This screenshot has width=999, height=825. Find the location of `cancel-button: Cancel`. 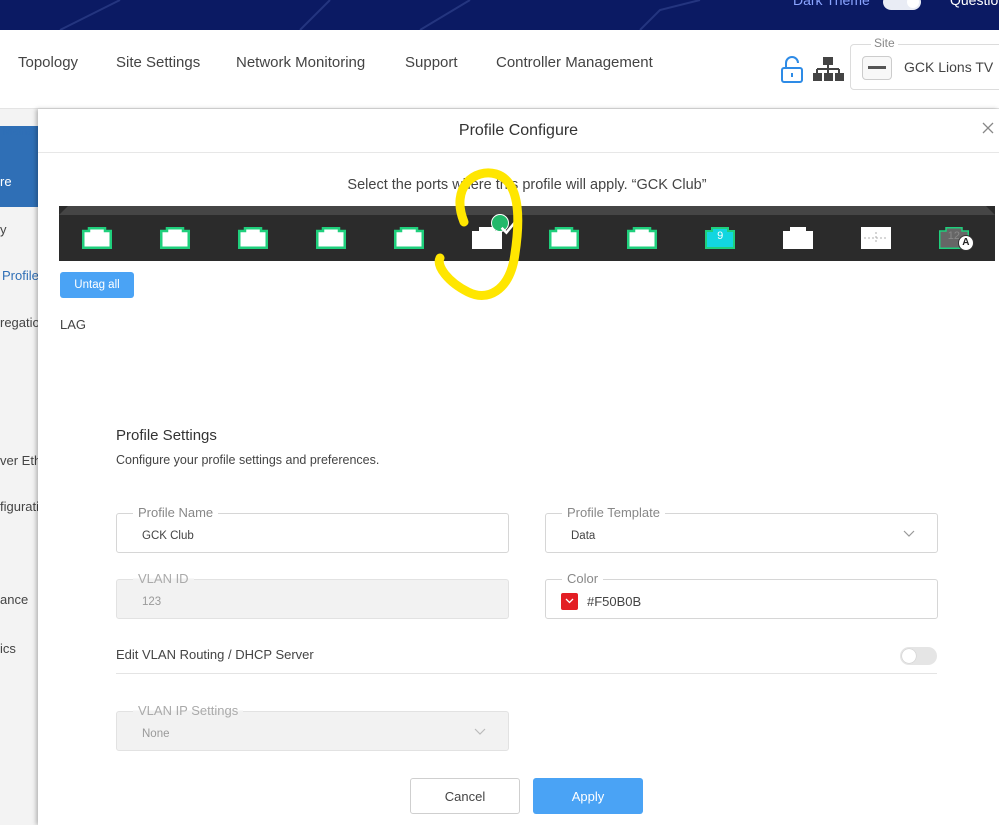

cancel-button: Cancel is located at coordinates (465, 796).